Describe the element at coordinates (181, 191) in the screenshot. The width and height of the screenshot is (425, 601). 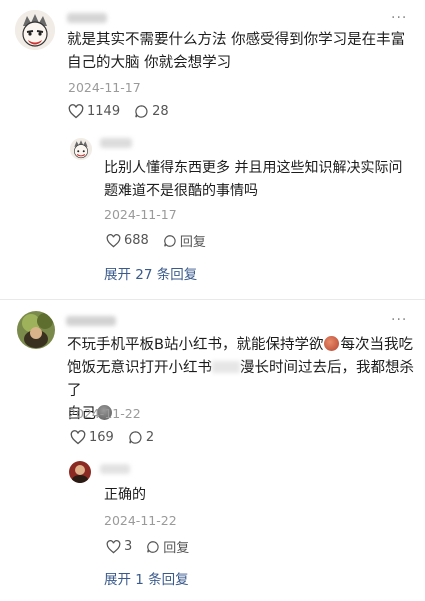
I see `reply-text-line: 题难道不是很酷的事情吗` at that location.